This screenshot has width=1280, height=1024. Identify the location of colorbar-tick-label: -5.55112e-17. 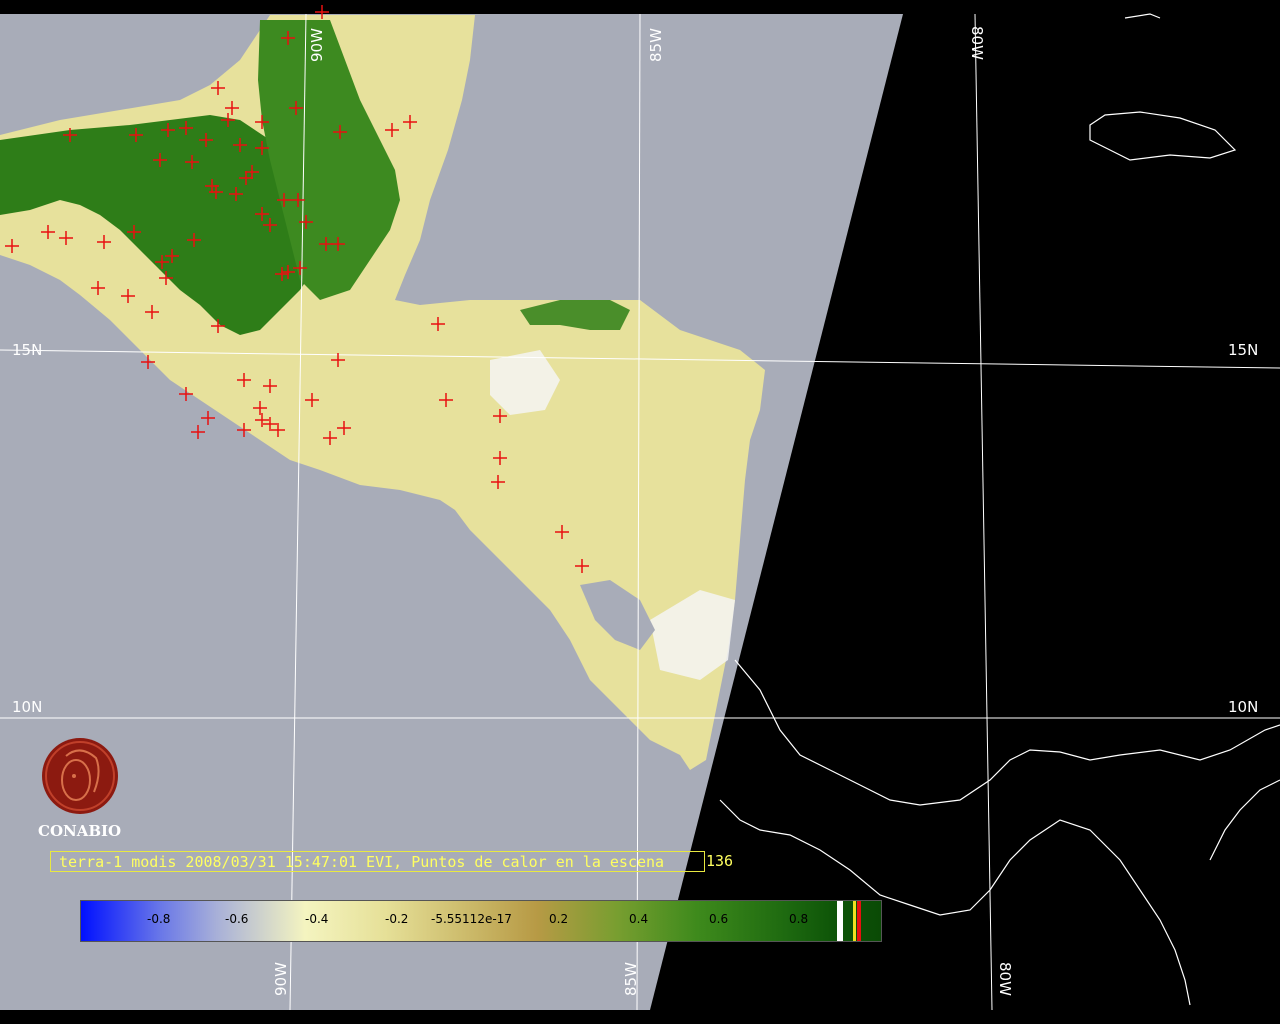
(471, 919).